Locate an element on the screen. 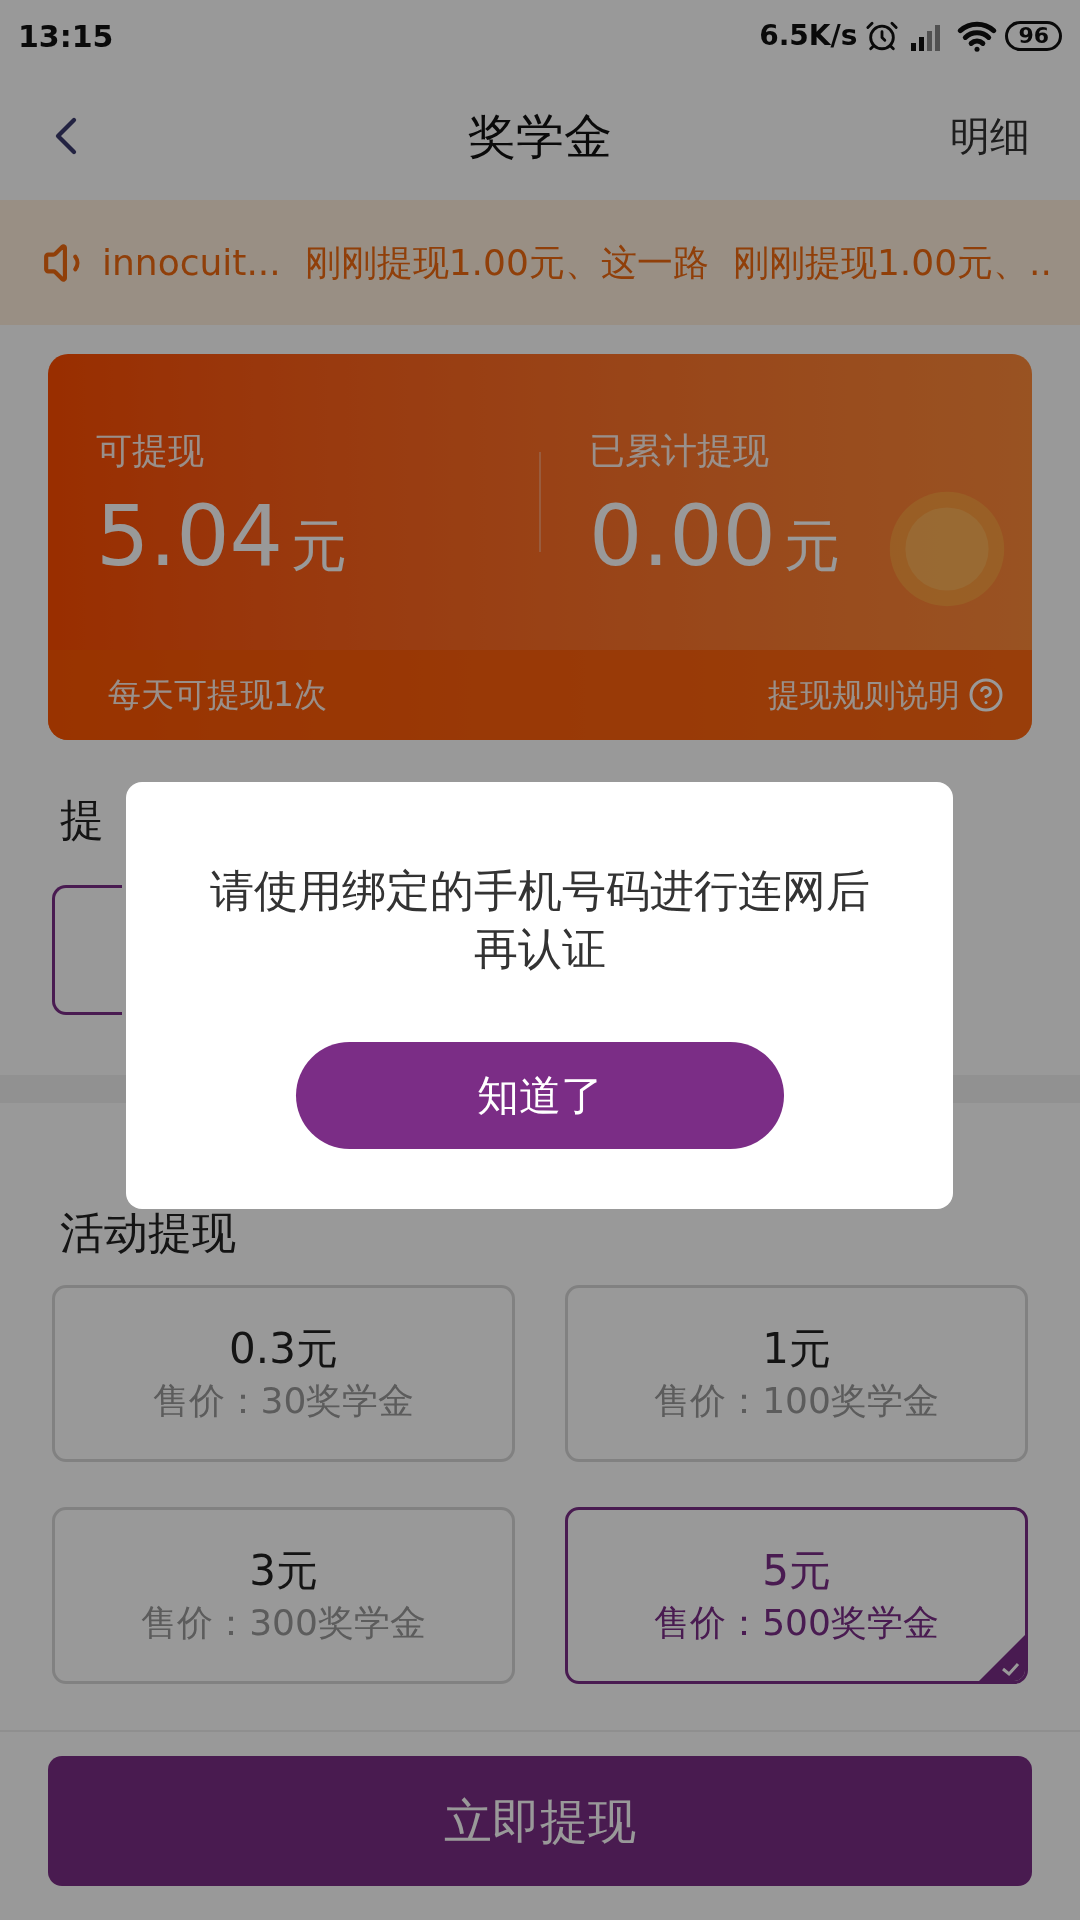  available-amount: 5.04 is located at coordinates (190, 536).